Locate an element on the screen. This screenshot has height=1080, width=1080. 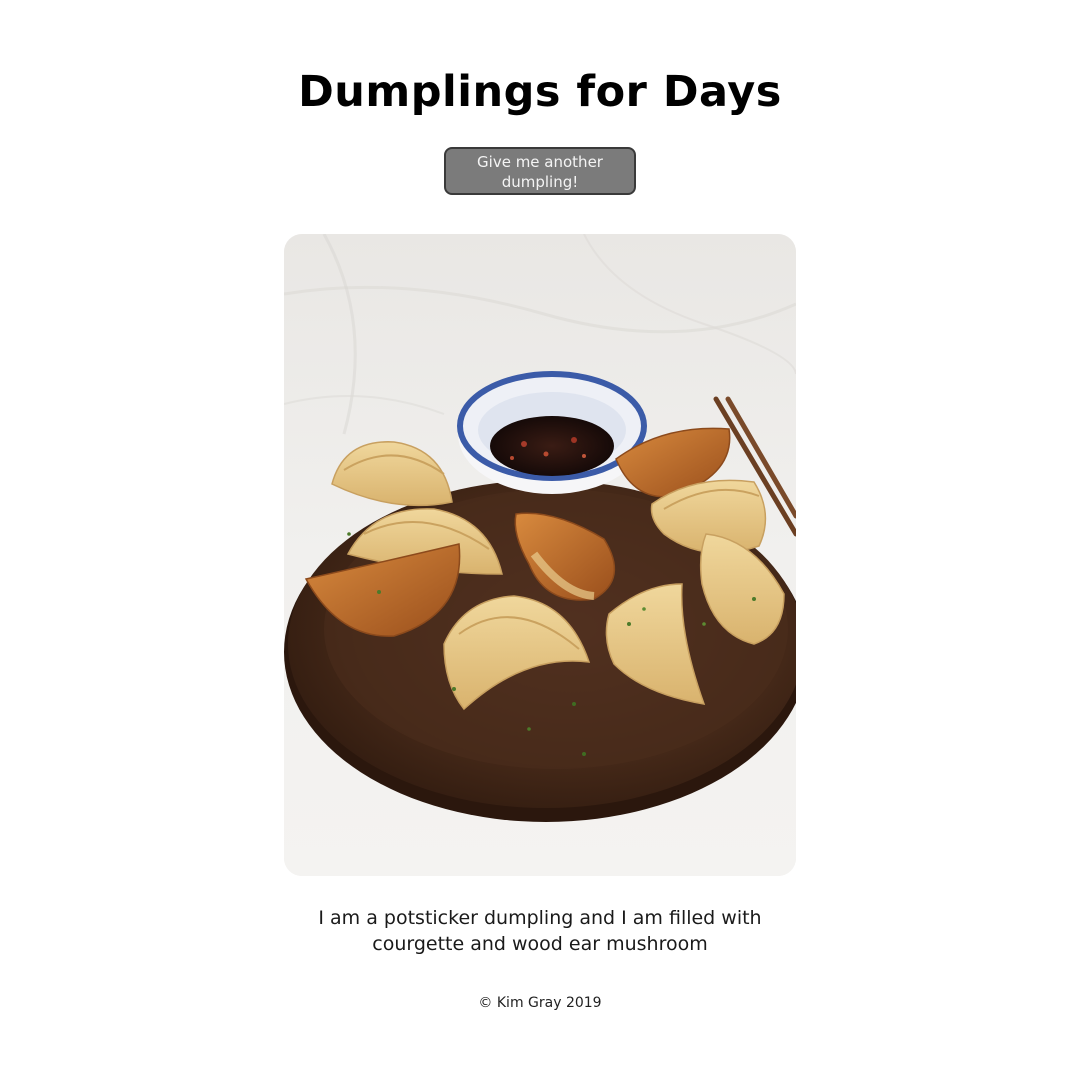
another-dumpling-button: Give me another dumpling! is located at coordinates (540, 171).